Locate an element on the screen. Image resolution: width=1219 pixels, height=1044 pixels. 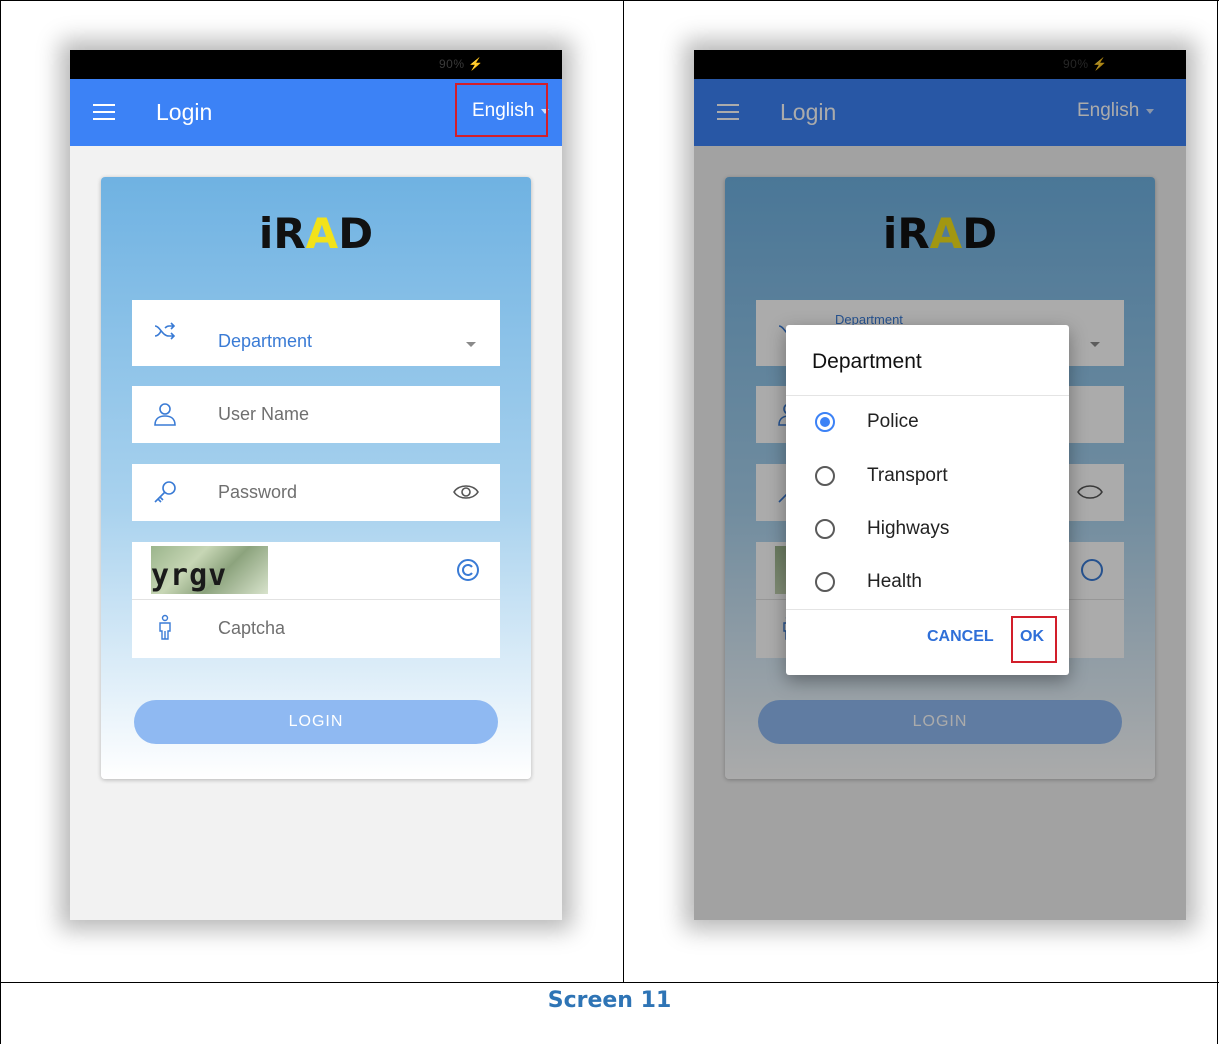
table-border-top is located at coordinates (609, 0).